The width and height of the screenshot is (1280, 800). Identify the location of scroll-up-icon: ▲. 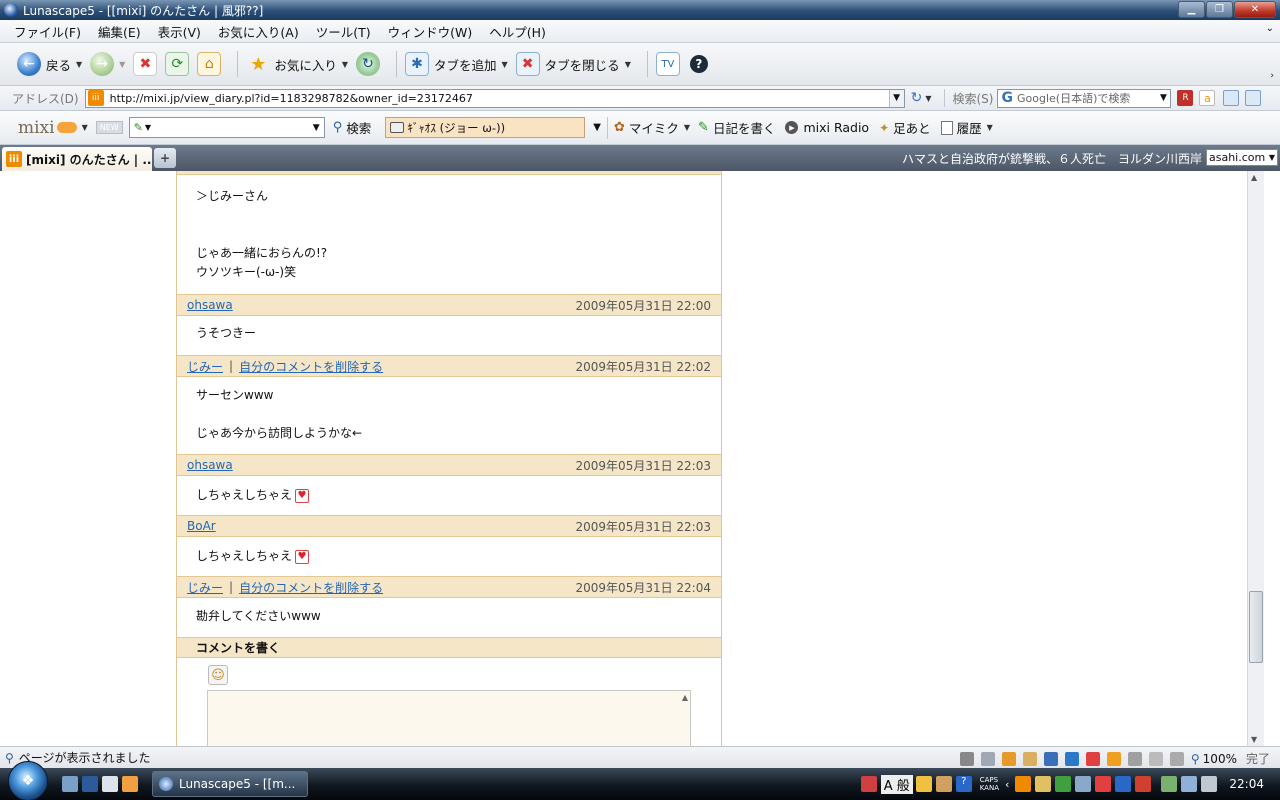
(1254, 177).